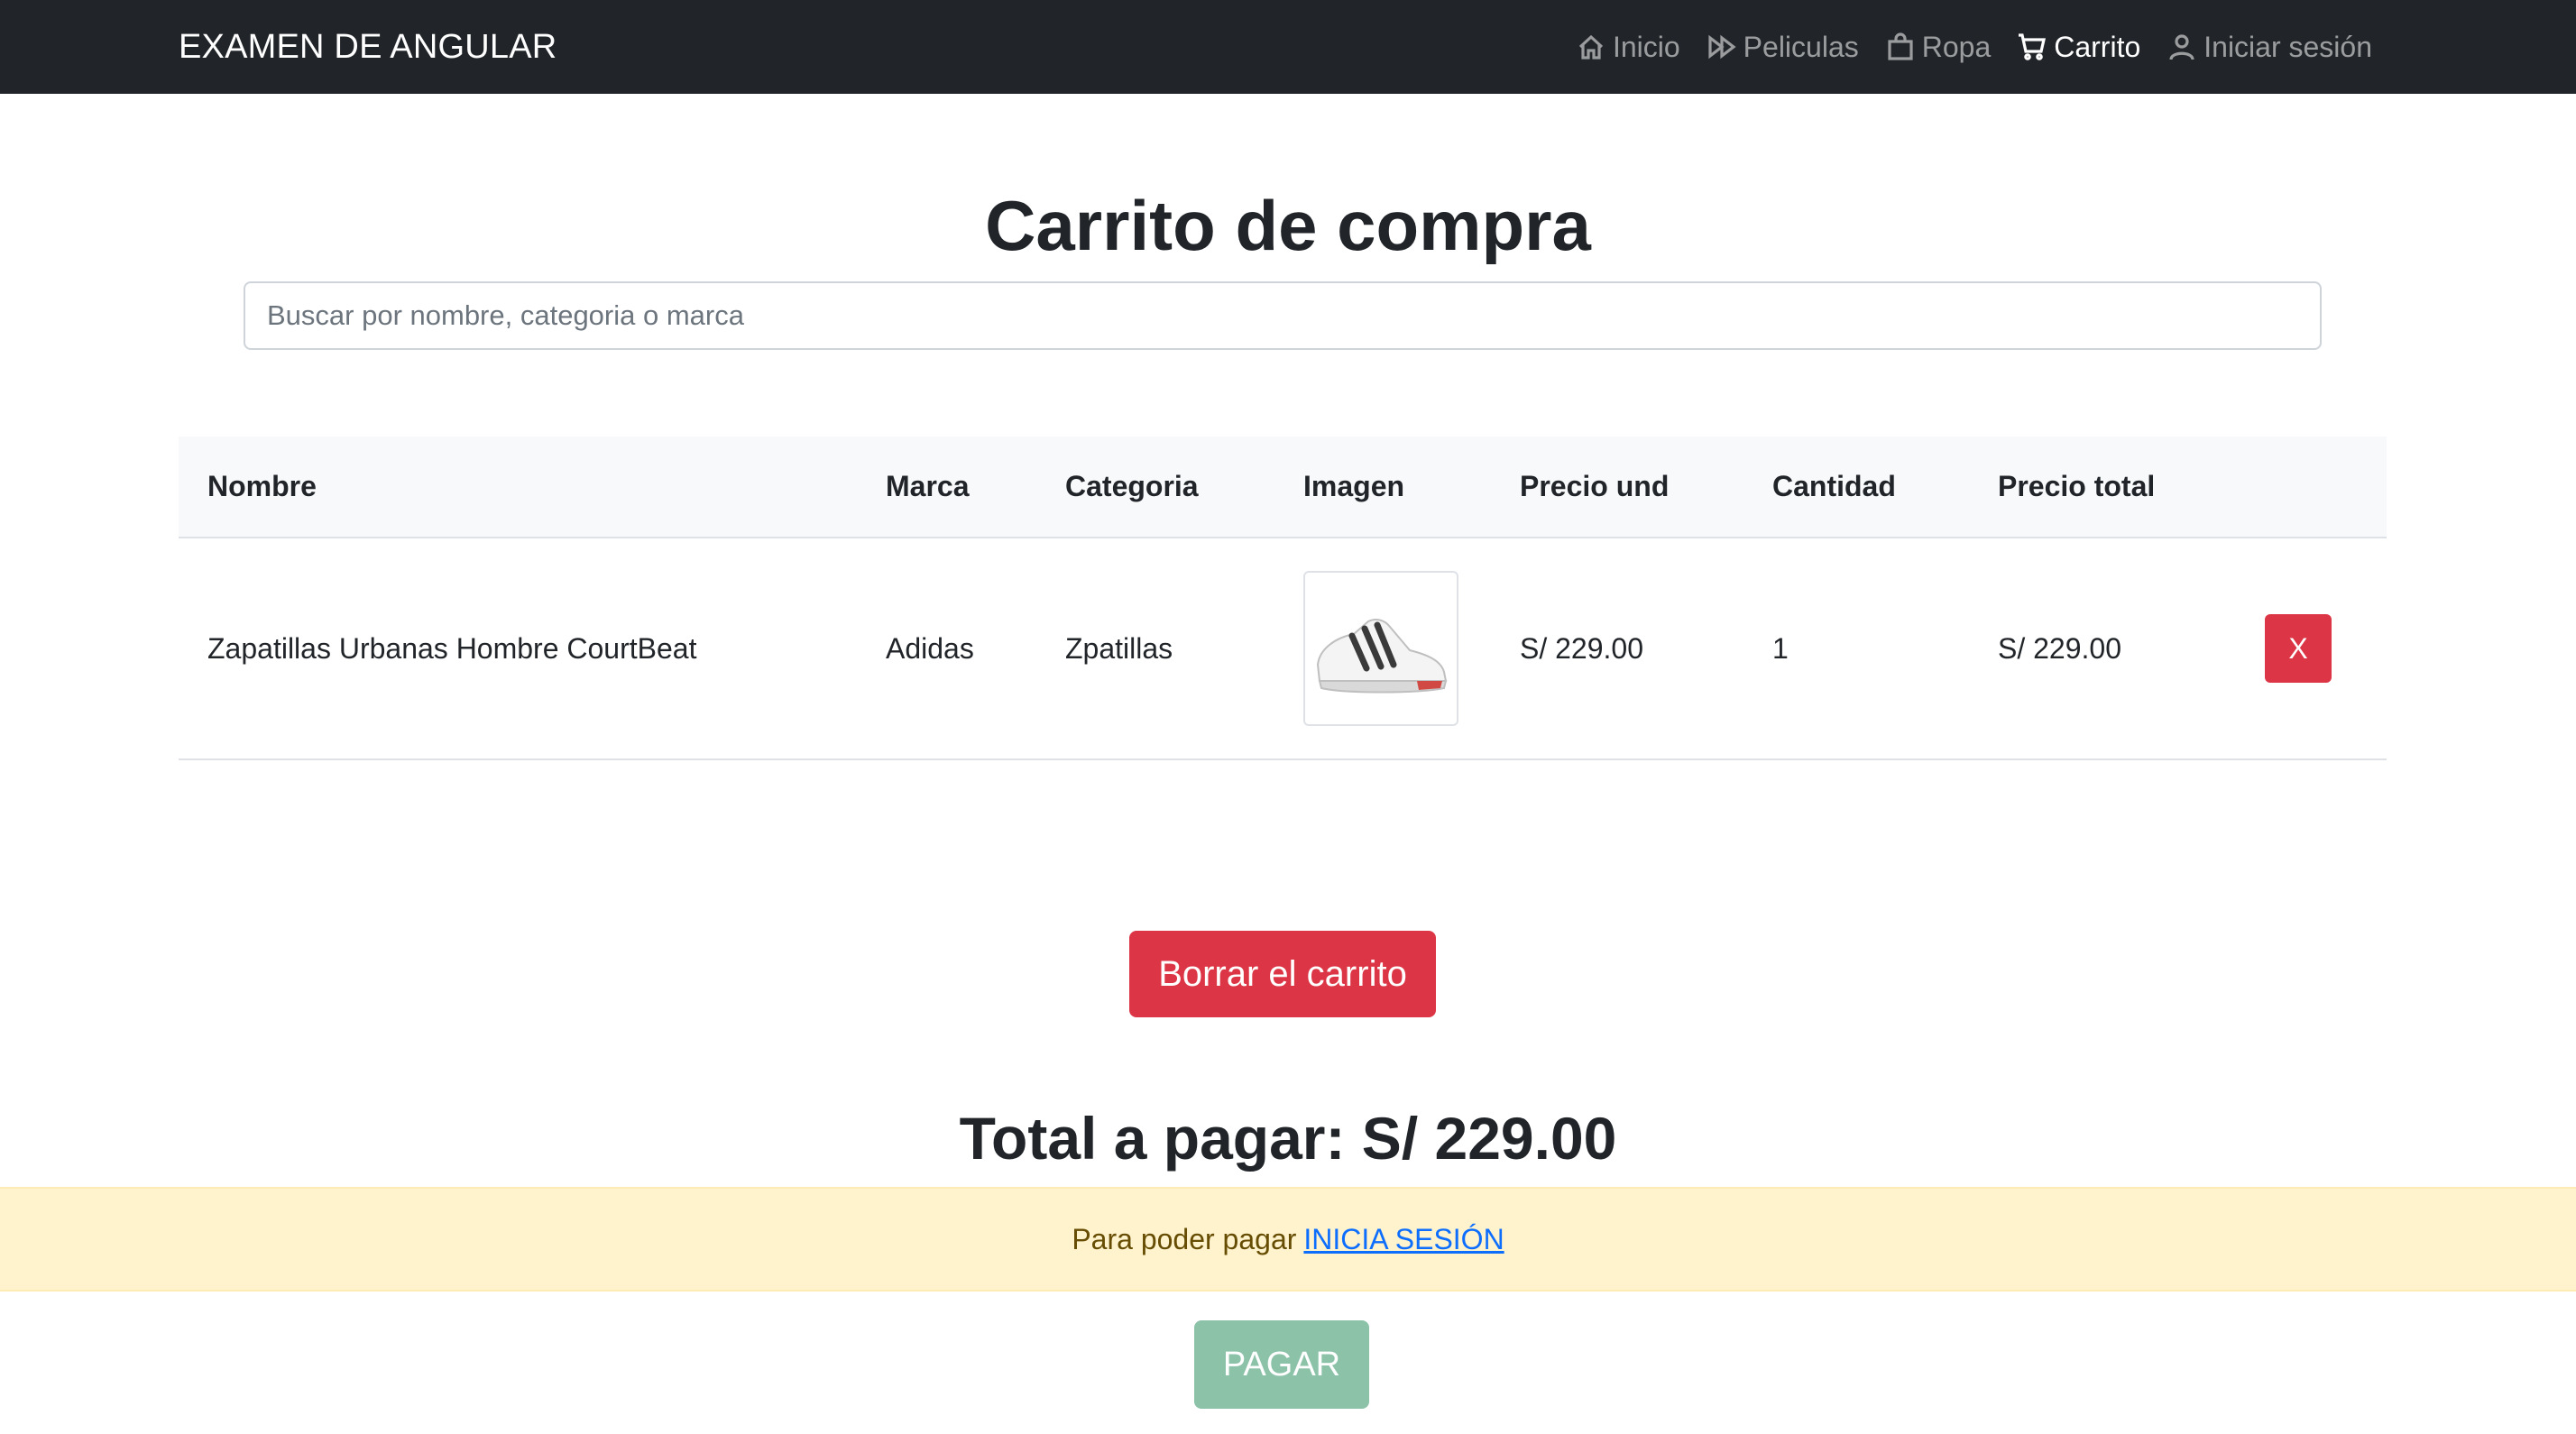 This screenshot has width=2576, height=1434. What do you see at coordinates (1382, 656) in the screenshot?
I see `sneaker-image` at bounding box center [1382, 656].